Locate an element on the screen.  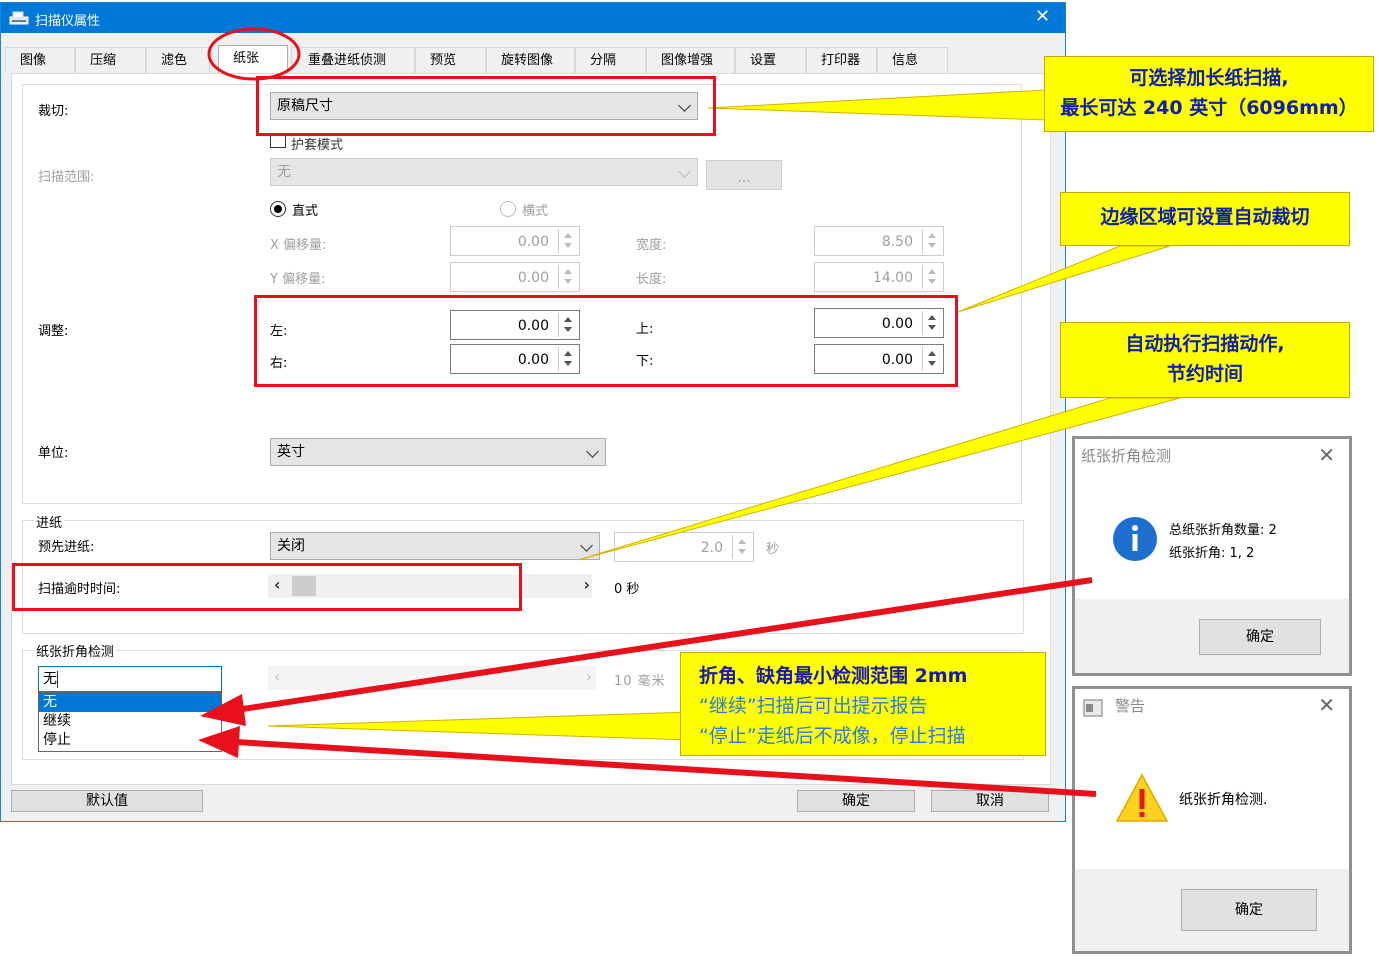
edge-crop-callout: 边缘区域可设置自动裁切 is located at coordinates (1205, 219).